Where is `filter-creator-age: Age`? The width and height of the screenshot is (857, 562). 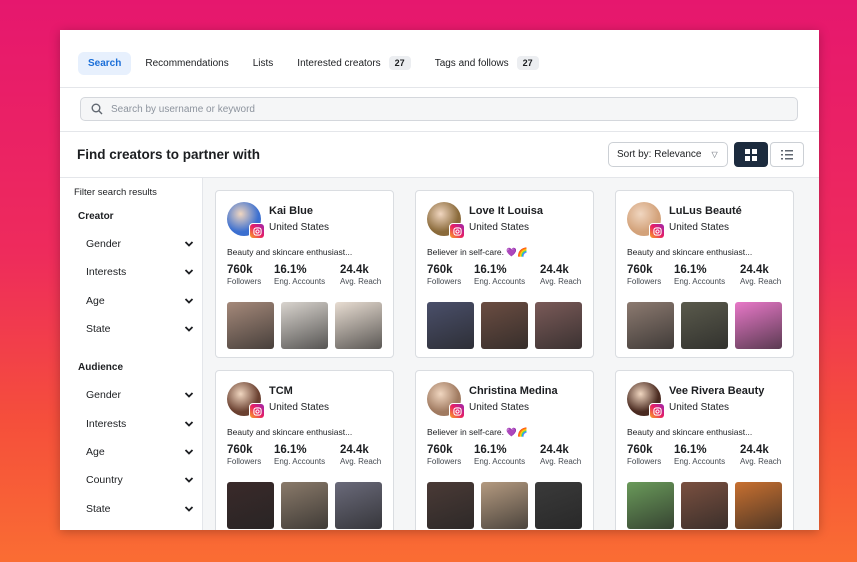
filter-creator-age: Age is located at coordinates (140, 301).